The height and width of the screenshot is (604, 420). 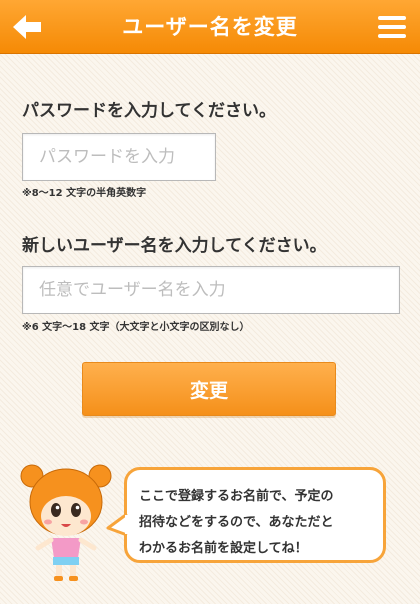 What do you see at coordinates (236, 496) in the screenshot?
I see `speech-line-1: ここで登録するお名前で、予定の` at bounding box center [236, 496].